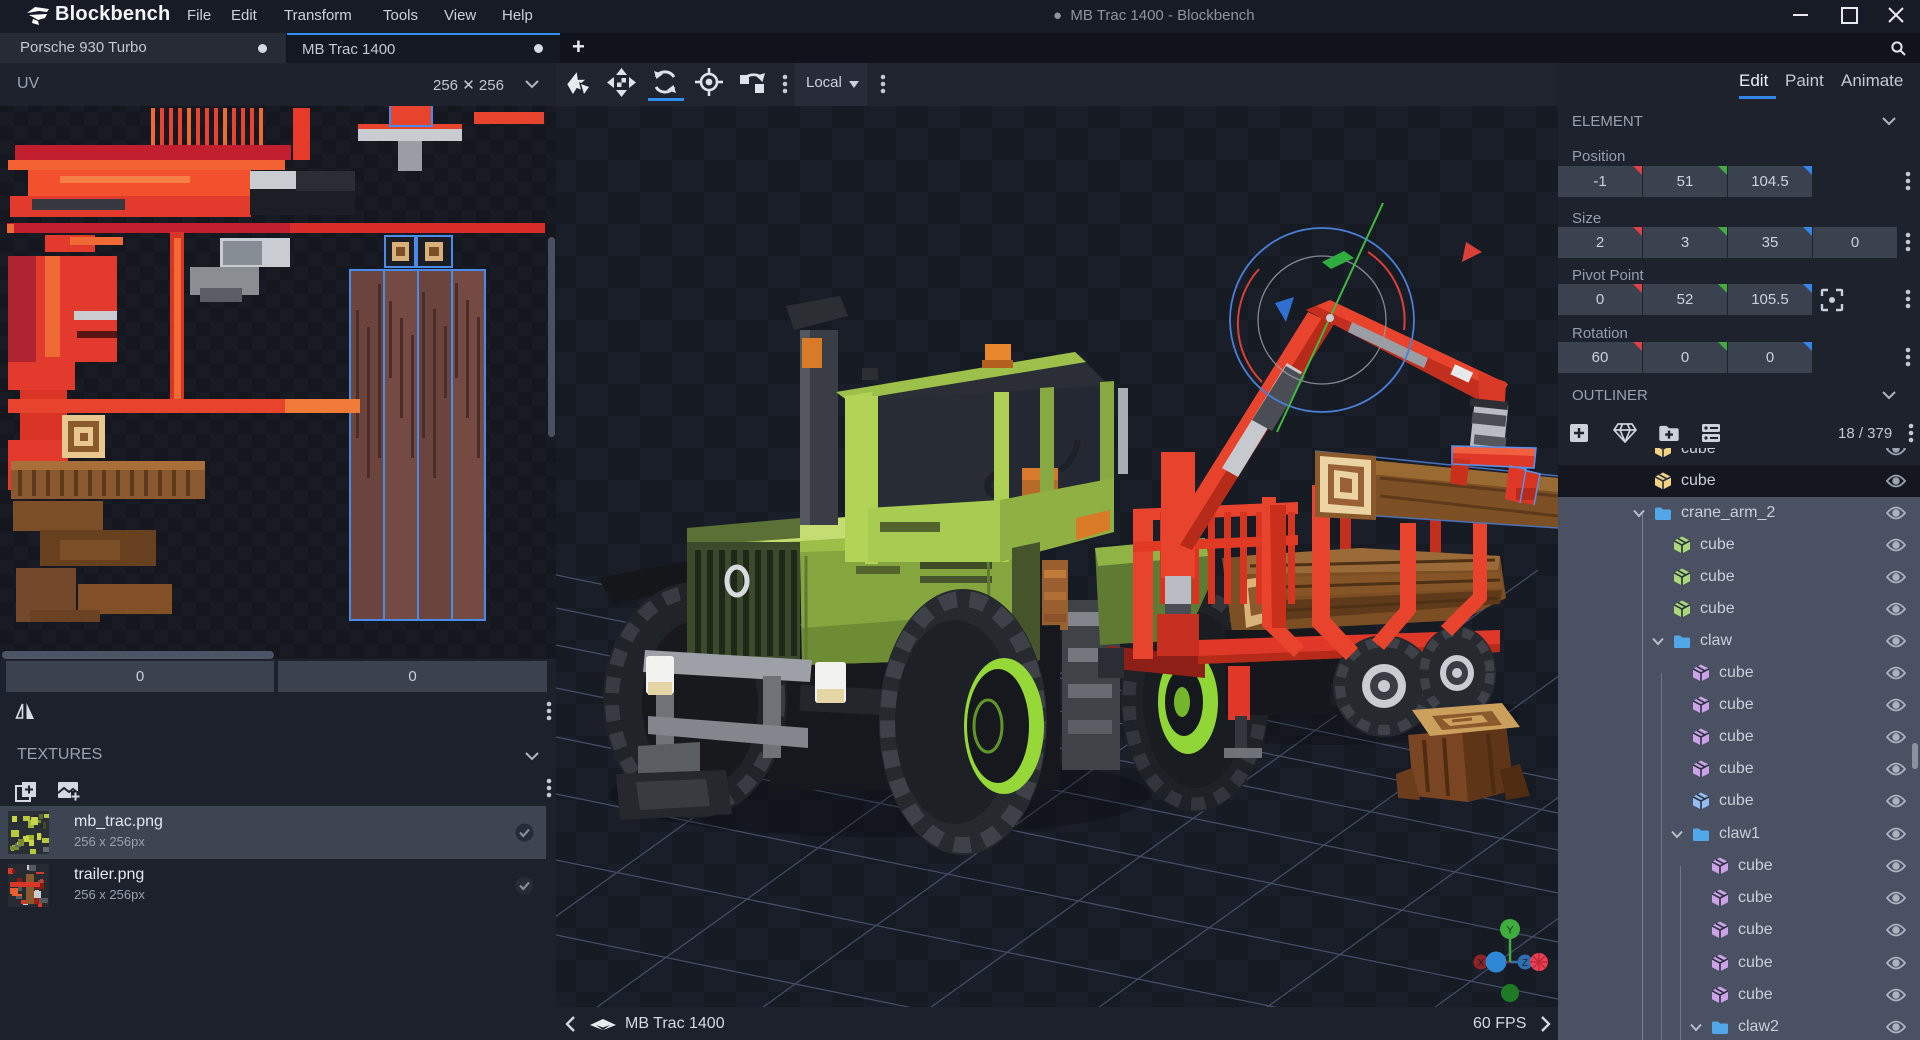 The width and height of the screenshot is (1920, 1040). I want to click on svg-text: Y, so click(1510, 931).